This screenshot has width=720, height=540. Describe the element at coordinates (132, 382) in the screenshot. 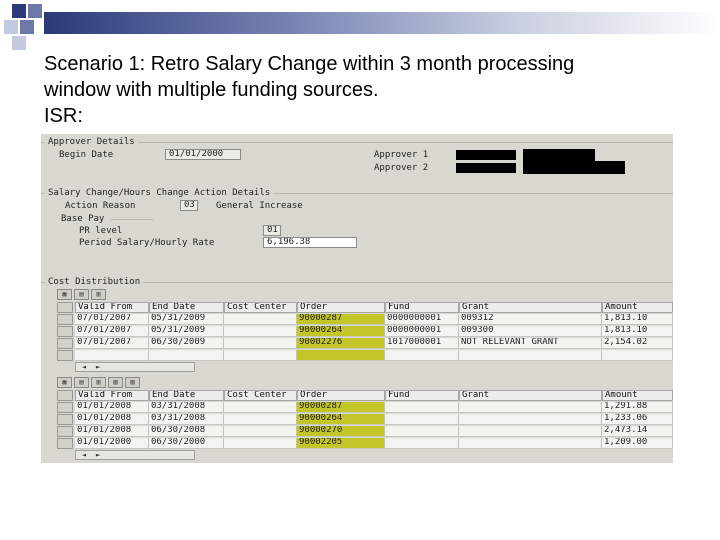

I see `print-button: ▨` at that location.